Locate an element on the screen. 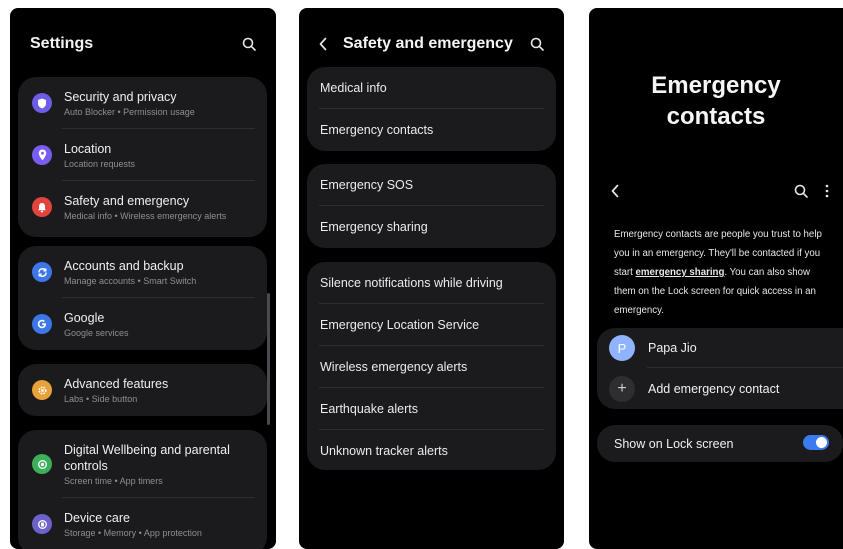  item-subtitle: Google services is located at coordinates (96, 332).